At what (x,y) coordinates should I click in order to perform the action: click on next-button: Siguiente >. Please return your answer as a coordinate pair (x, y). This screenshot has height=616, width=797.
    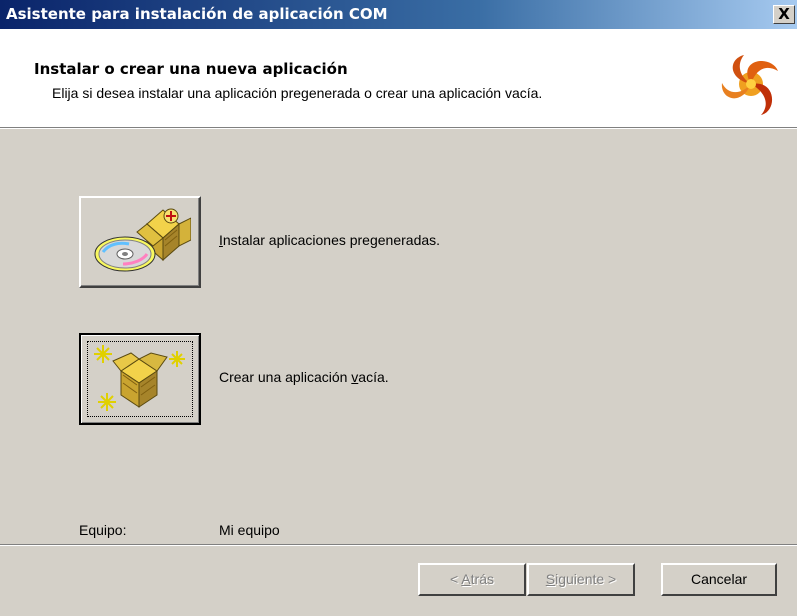
    Looking at the image, I should click on (581, 579).